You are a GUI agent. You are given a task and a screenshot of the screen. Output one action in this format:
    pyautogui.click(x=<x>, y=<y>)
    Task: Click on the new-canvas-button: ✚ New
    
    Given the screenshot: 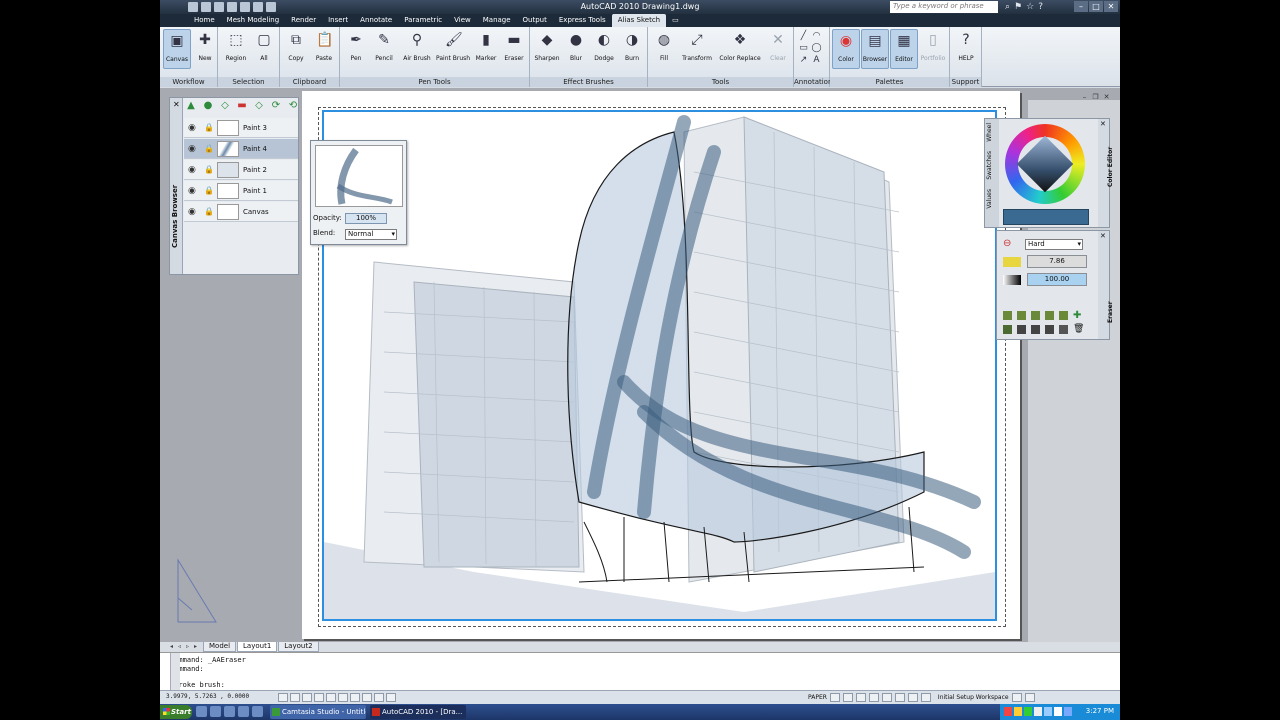 What is the action you would take?
    pyautogui.click(x=205, y=49)
    